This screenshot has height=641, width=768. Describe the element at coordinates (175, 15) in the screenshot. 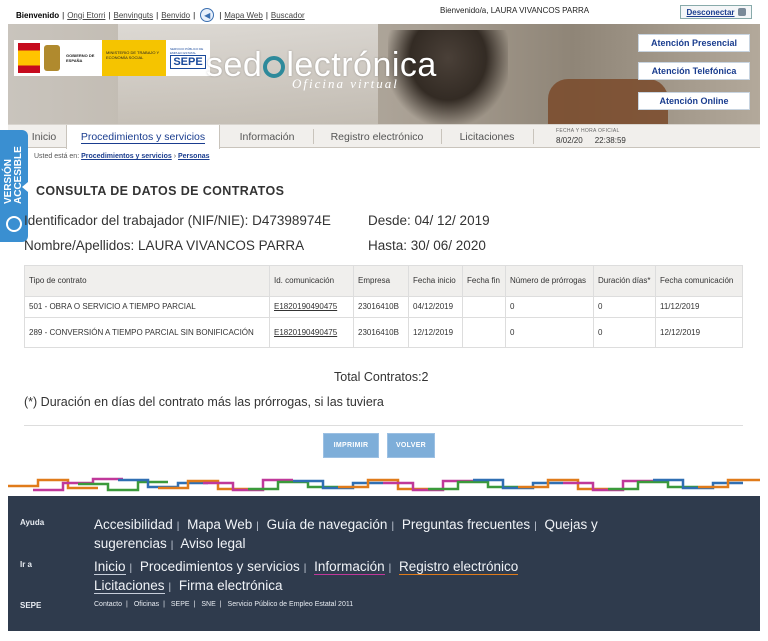

I see `lang-gl: Benvido` at that location.